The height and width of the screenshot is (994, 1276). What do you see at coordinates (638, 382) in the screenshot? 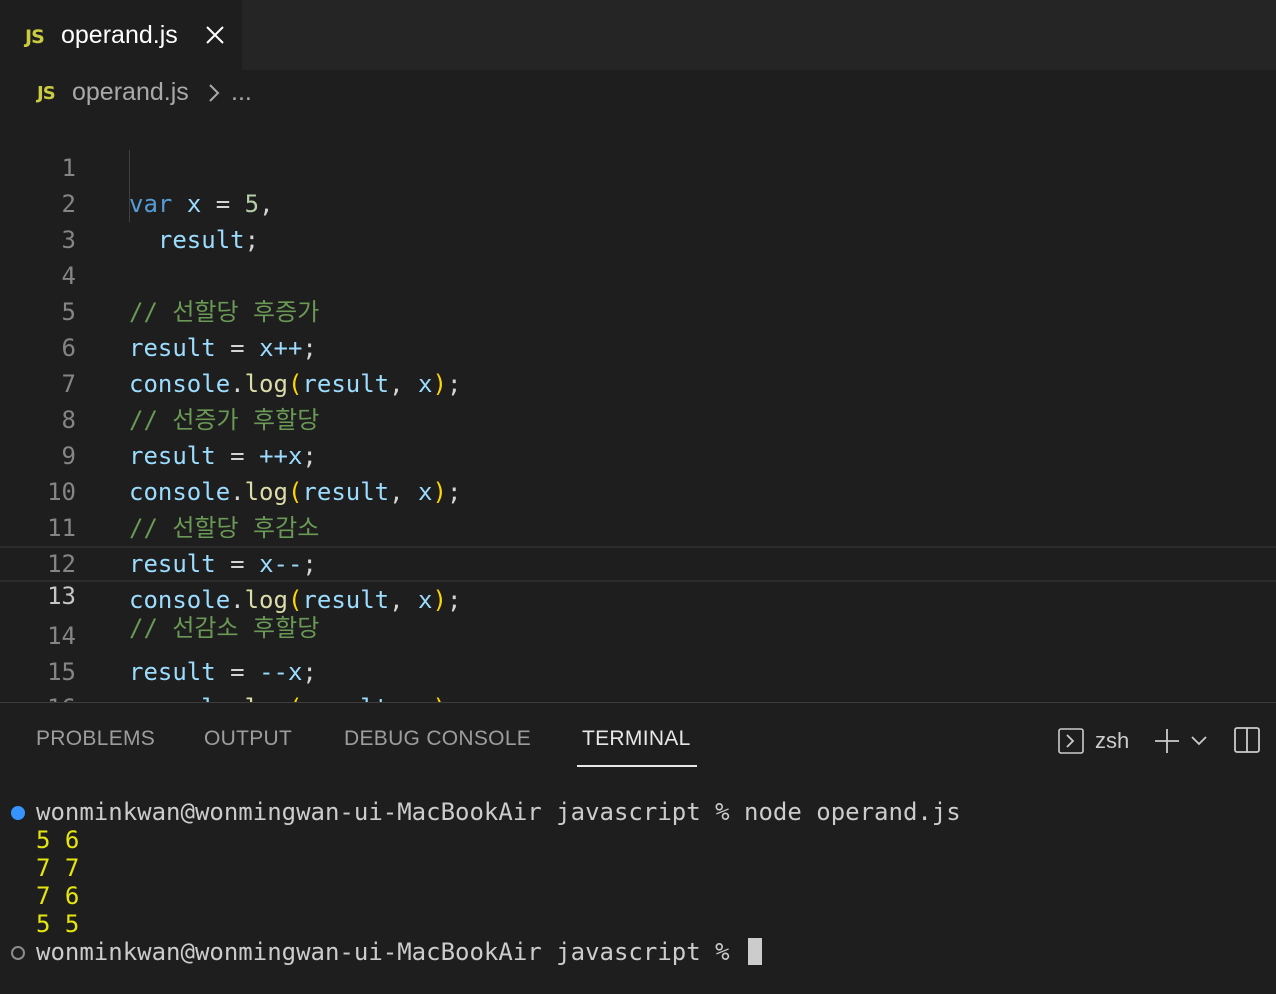
I see `code-line: 7 // 선증가 후할당` at bounding box center [638, 382].